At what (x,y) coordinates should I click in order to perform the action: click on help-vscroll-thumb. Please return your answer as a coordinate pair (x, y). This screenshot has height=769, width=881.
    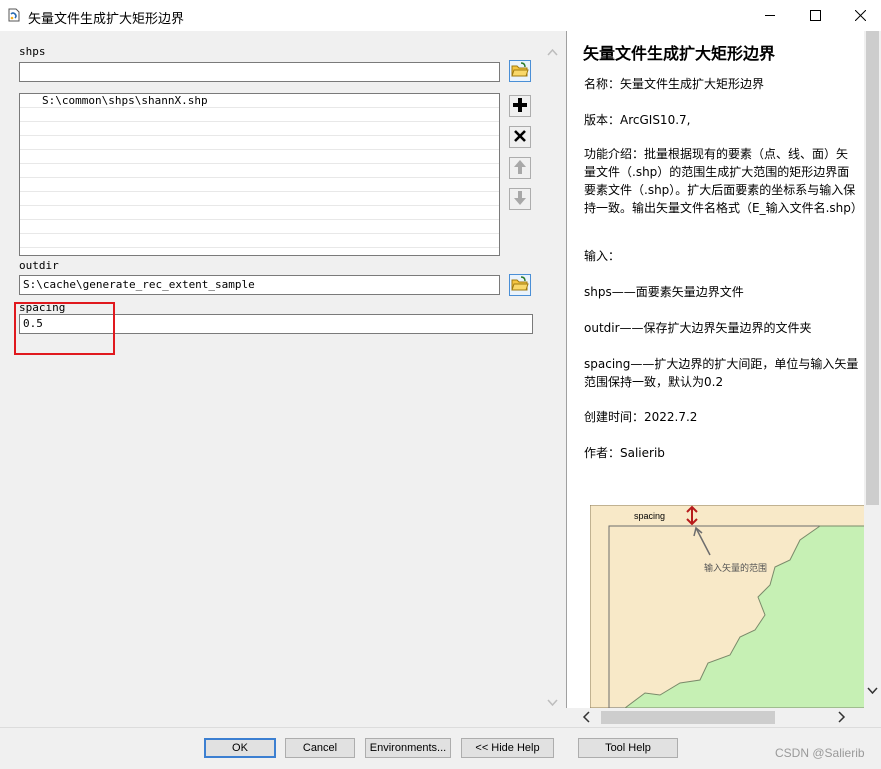
    Looking at the image, I should click on (872, 268).